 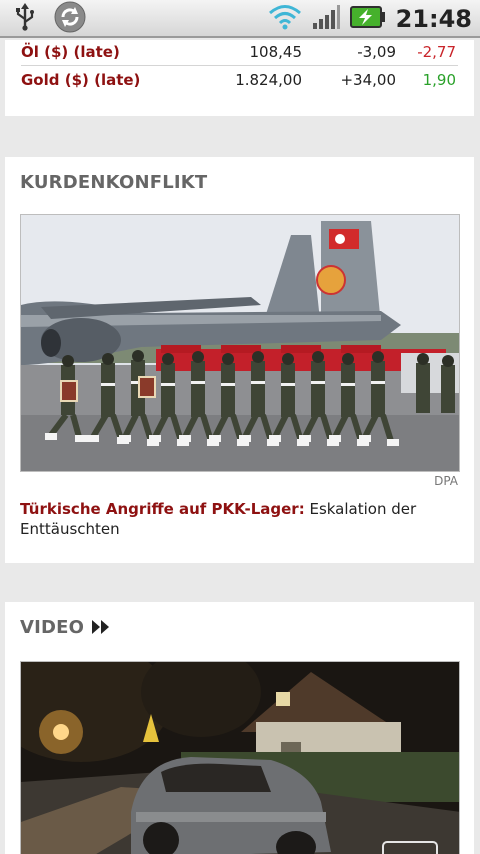 What do you see at coordinates (285, 19) in the screenshot?
I see `wifi-icon` at bounding box center [285, 19].